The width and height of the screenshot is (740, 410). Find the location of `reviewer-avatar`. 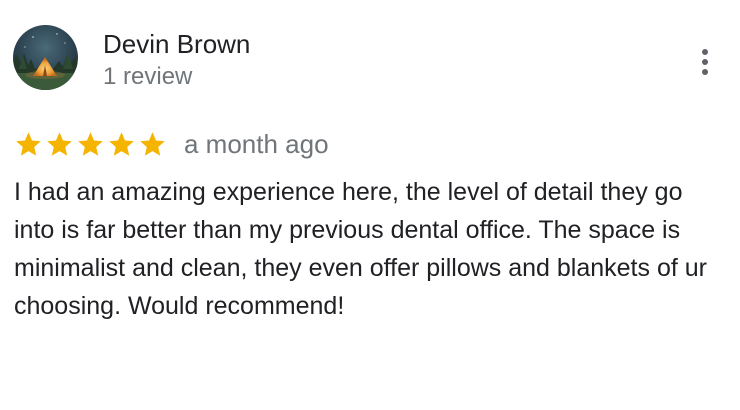

reviewer-avatar is located at coordinates (45, 57).